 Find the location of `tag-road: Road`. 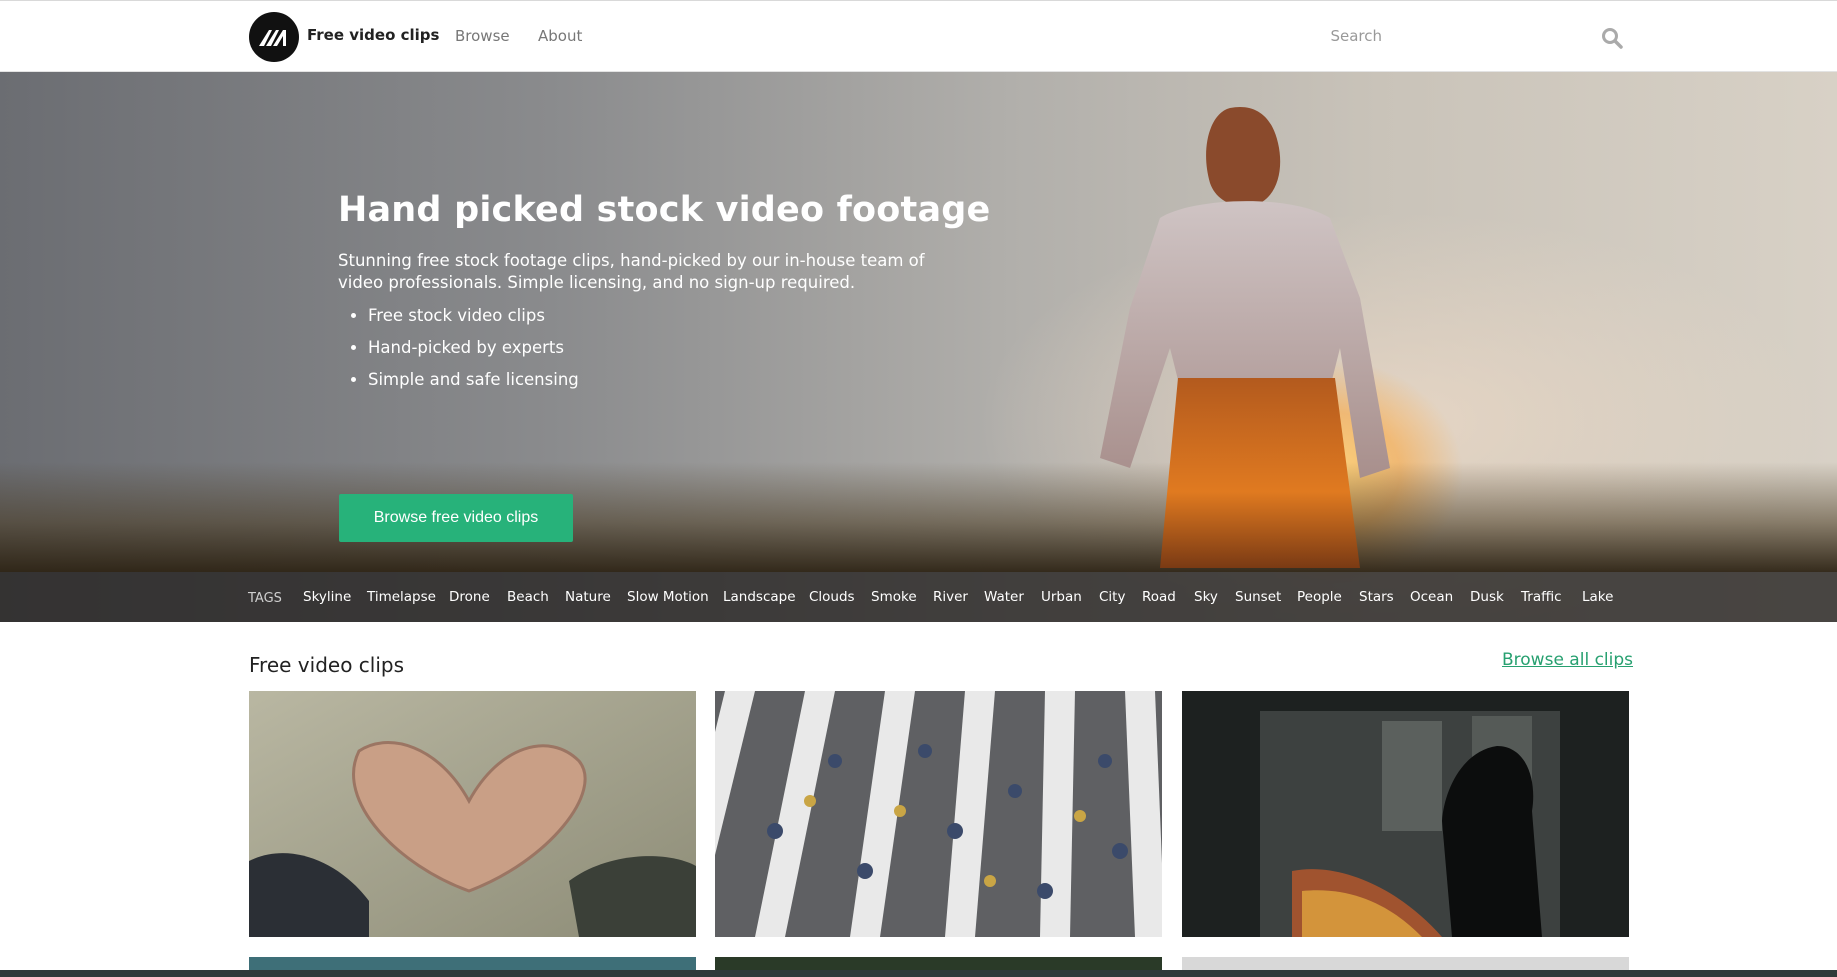

tag-road: Road is located at coordinates (1159, 597).